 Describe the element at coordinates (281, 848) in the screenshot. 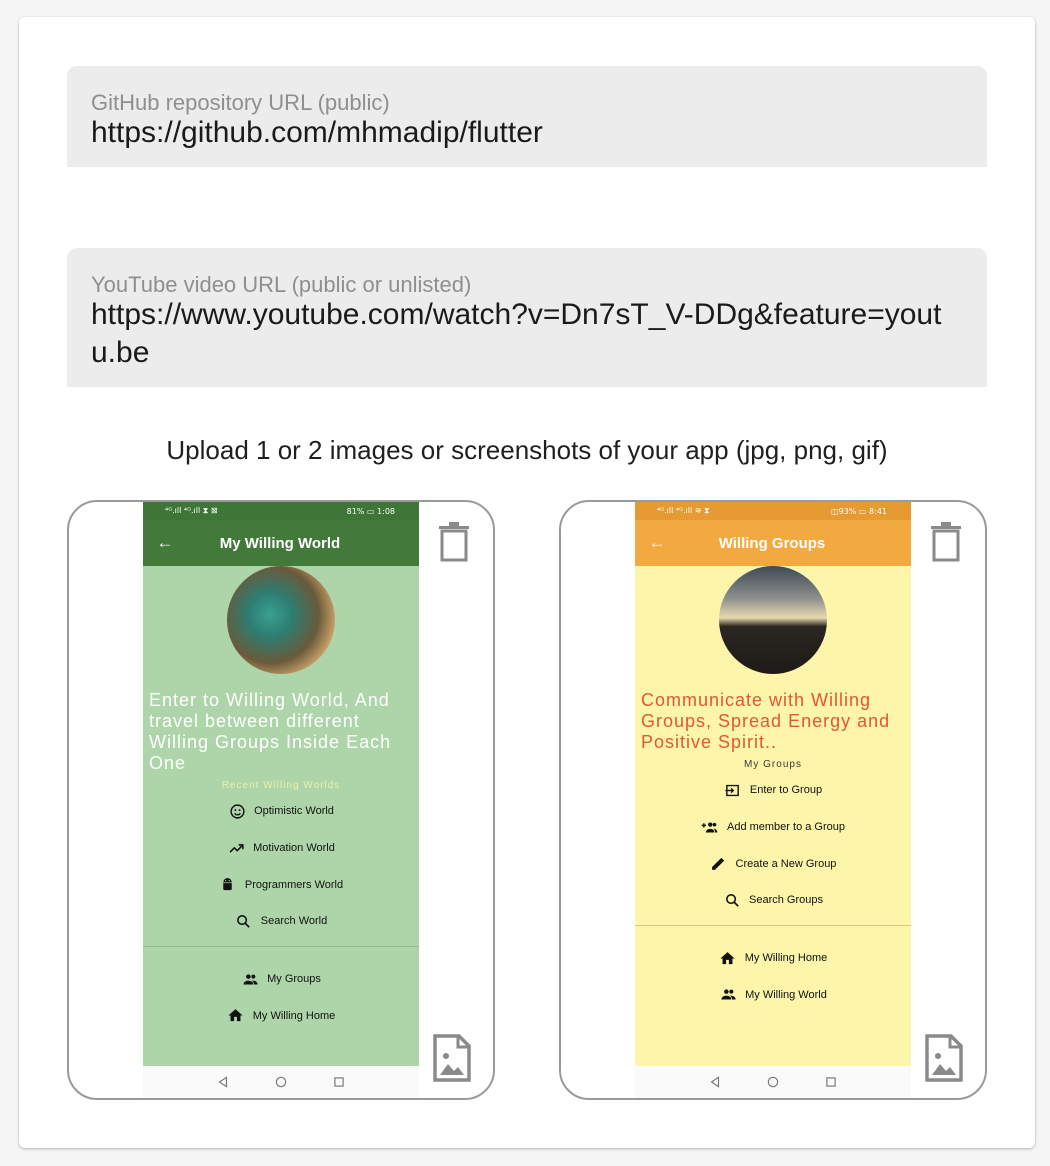

I see `menu-item-motivation-world: Motivation World` at that location.